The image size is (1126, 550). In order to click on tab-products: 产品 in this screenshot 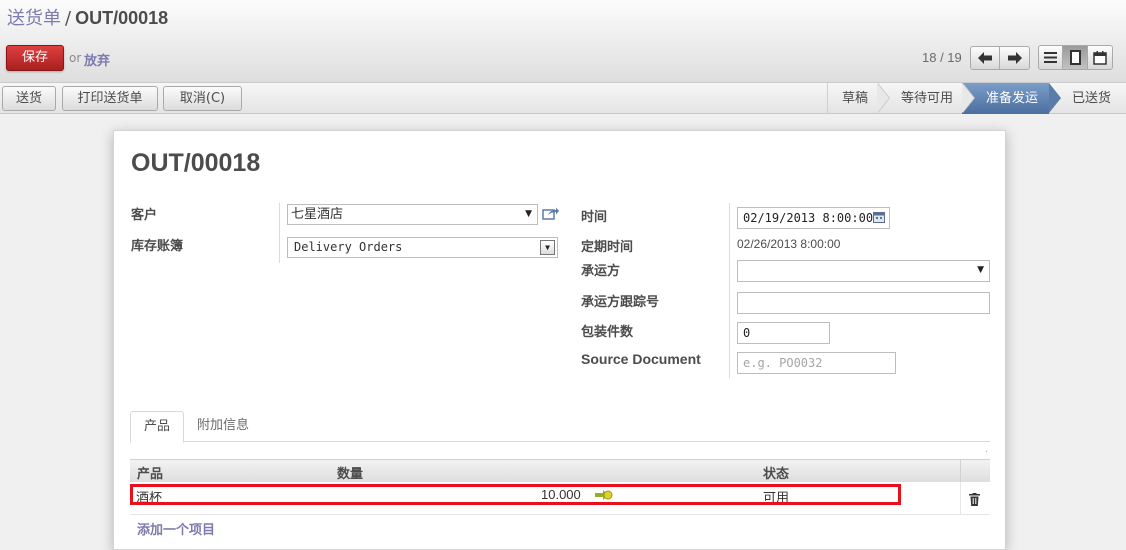, I will do `click(157, 427)`.